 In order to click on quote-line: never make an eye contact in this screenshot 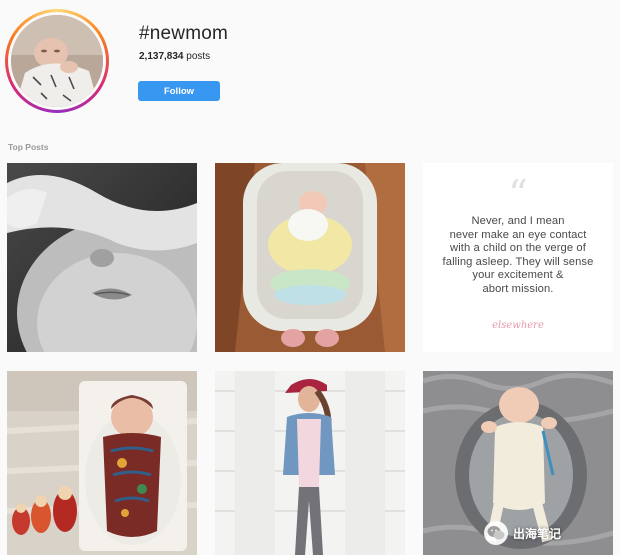, I will do `click(518, 234)`.